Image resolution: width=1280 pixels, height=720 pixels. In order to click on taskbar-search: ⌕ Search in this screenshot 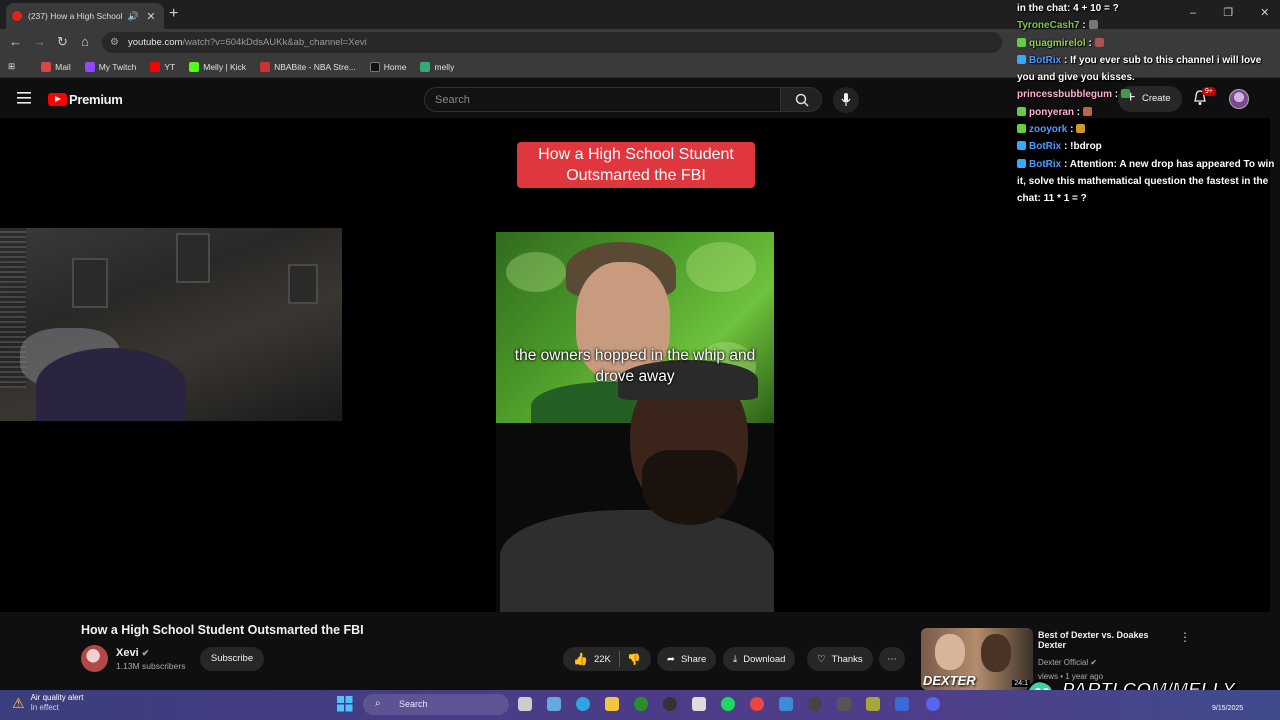, I will do `click(436, 704)`.